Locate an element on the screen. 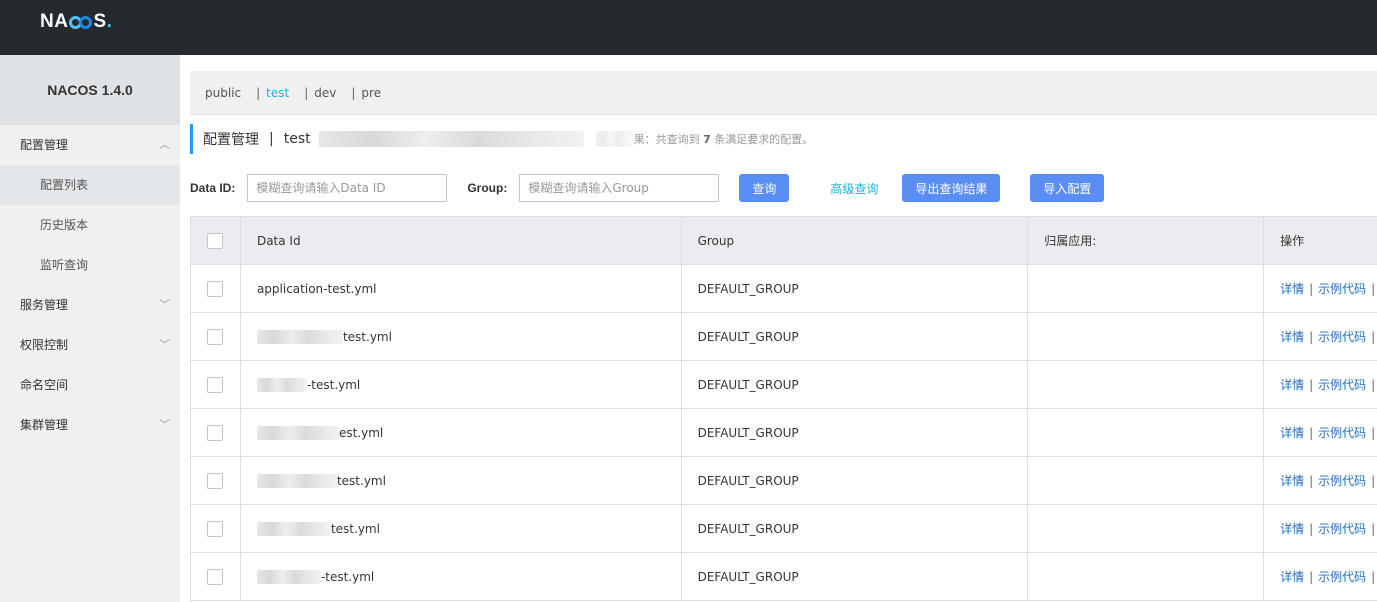 Image resolution: width=1377 pixels, height=602 pixels. version-title: NACOS 1.4.0 is located at coordinates (90, 90).